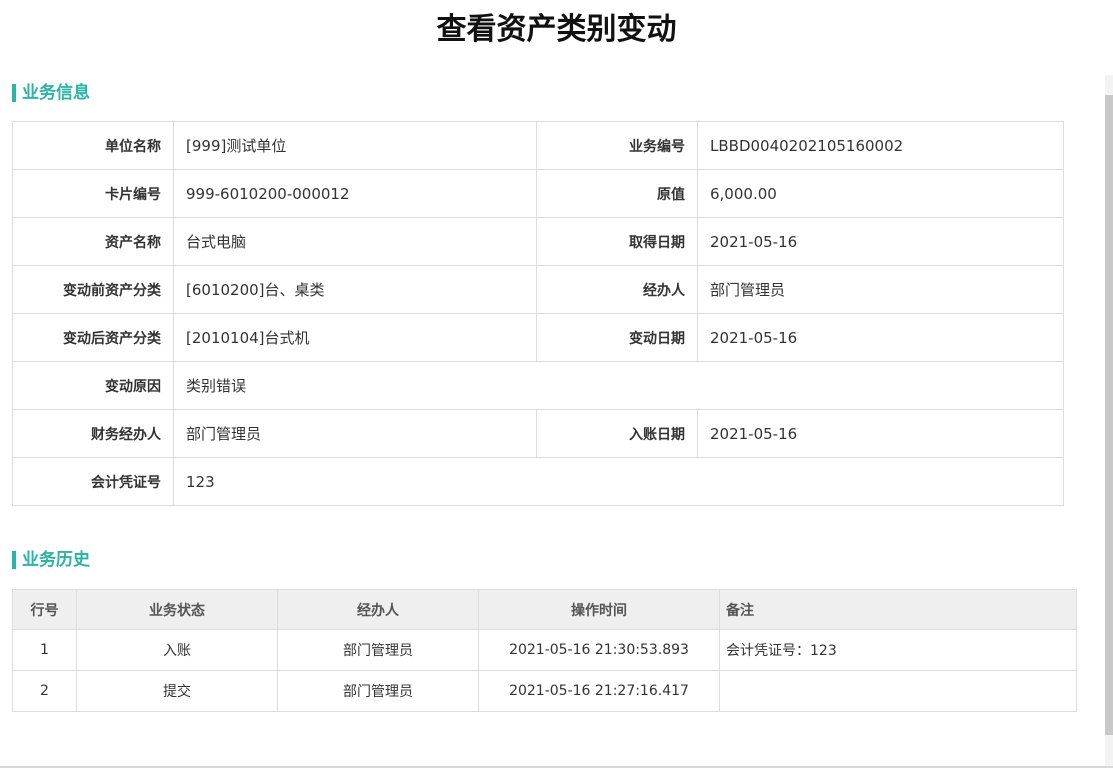 The image size is (1113, 768). Describe the element at coordinates (599, 691) in the screenshot. I see `cell-time: 2021-05-16 21:27:16.417` at that location.